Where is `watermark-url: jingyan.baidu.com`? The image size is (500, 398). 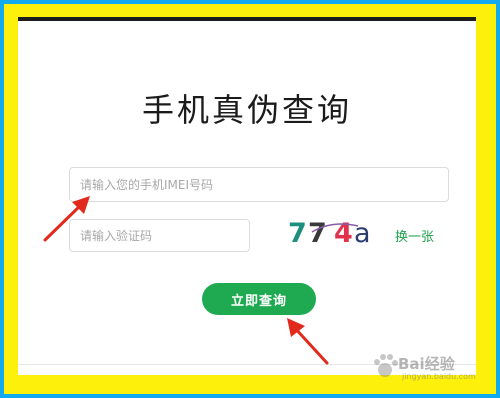 watermark-url: jingyan.baidu.com is located at coordinates (439, 376).